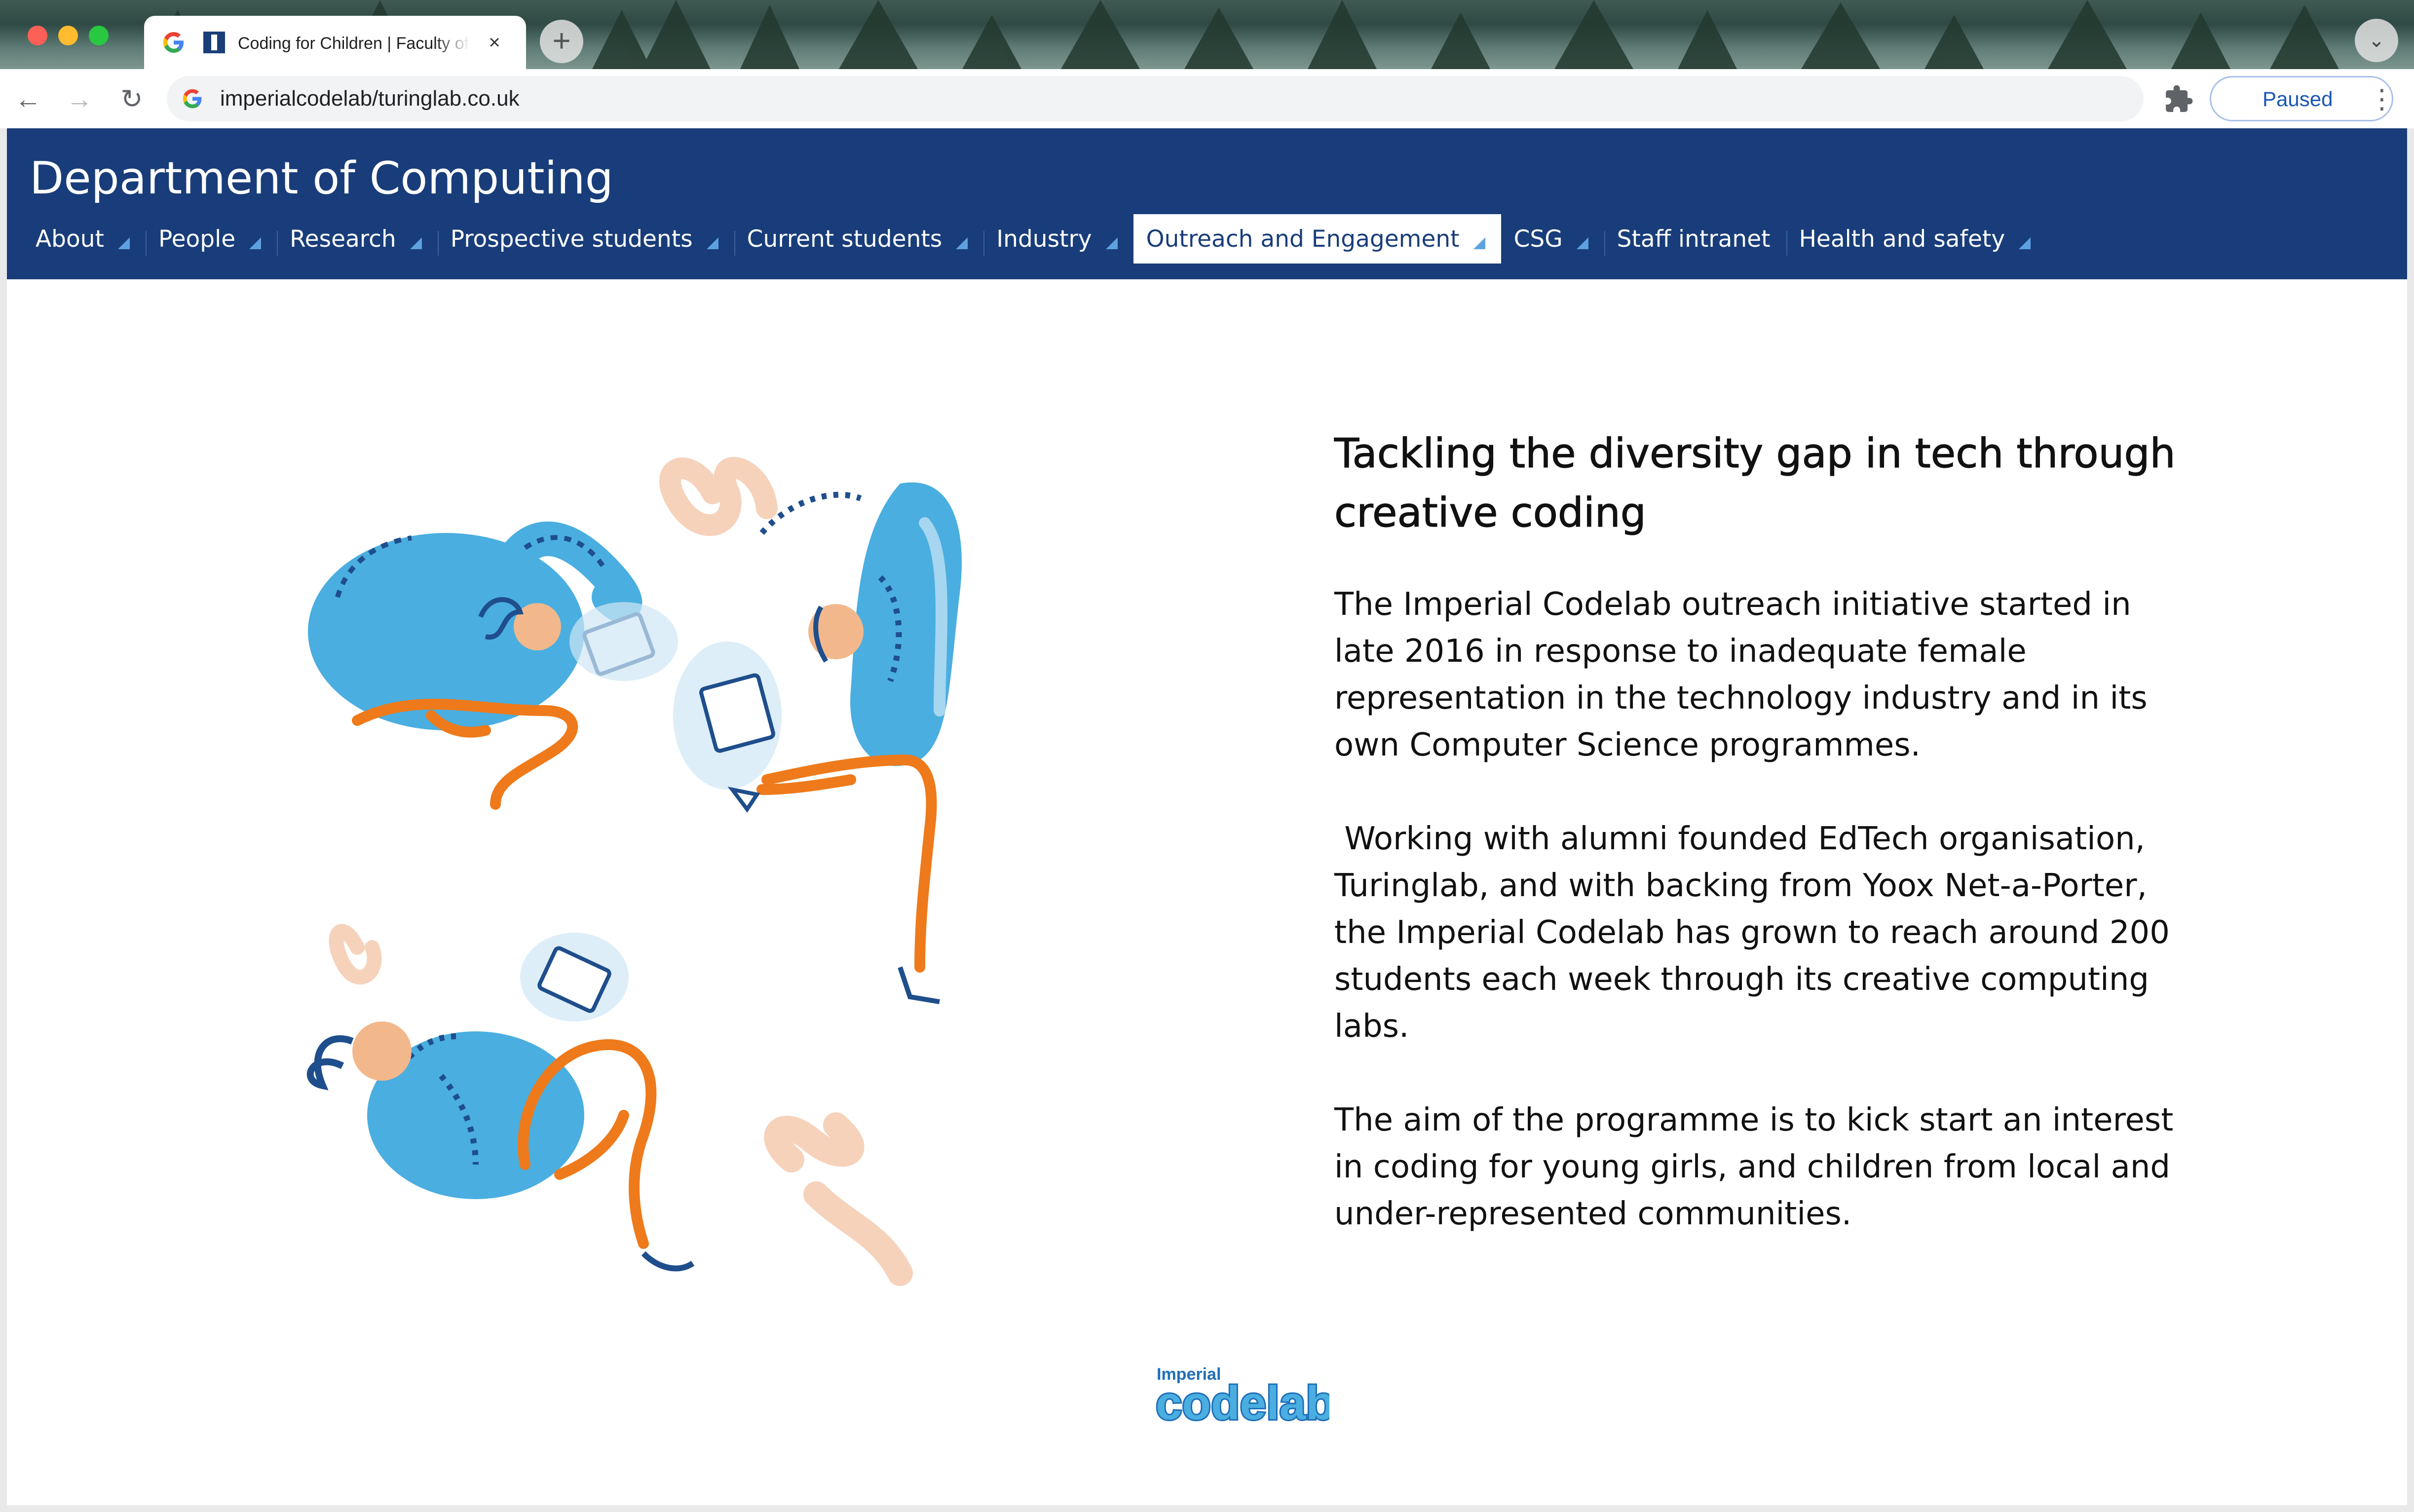 The width and height of the screenshot is (2414, 1512). Describe the element at coordinates (1902, 239) in the screenshot. I see `nav-label: Health and safety` at that location.